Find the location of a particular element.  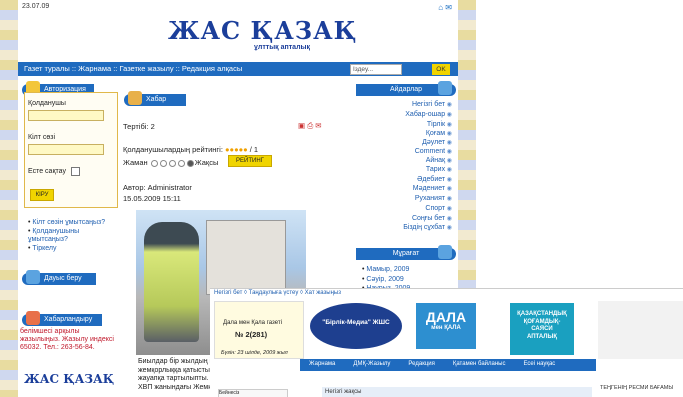

categories-header: Айдарлар is located at coordinates (406, 88).